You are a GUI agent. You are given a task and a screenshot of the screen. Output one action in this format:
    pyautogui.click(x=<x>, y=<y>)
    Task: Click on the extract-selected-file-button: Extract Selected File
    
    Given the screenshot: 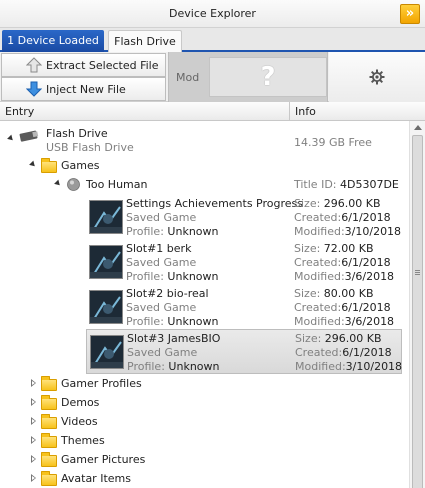 What is the action you would take?
    pyautogui.click(x=83, y=65)
    